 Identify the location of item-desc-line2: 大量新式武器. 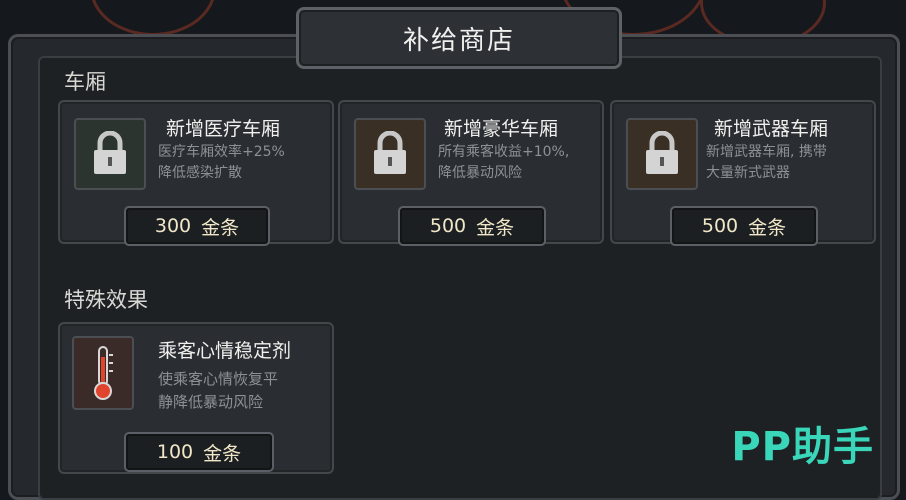
(748, 173).